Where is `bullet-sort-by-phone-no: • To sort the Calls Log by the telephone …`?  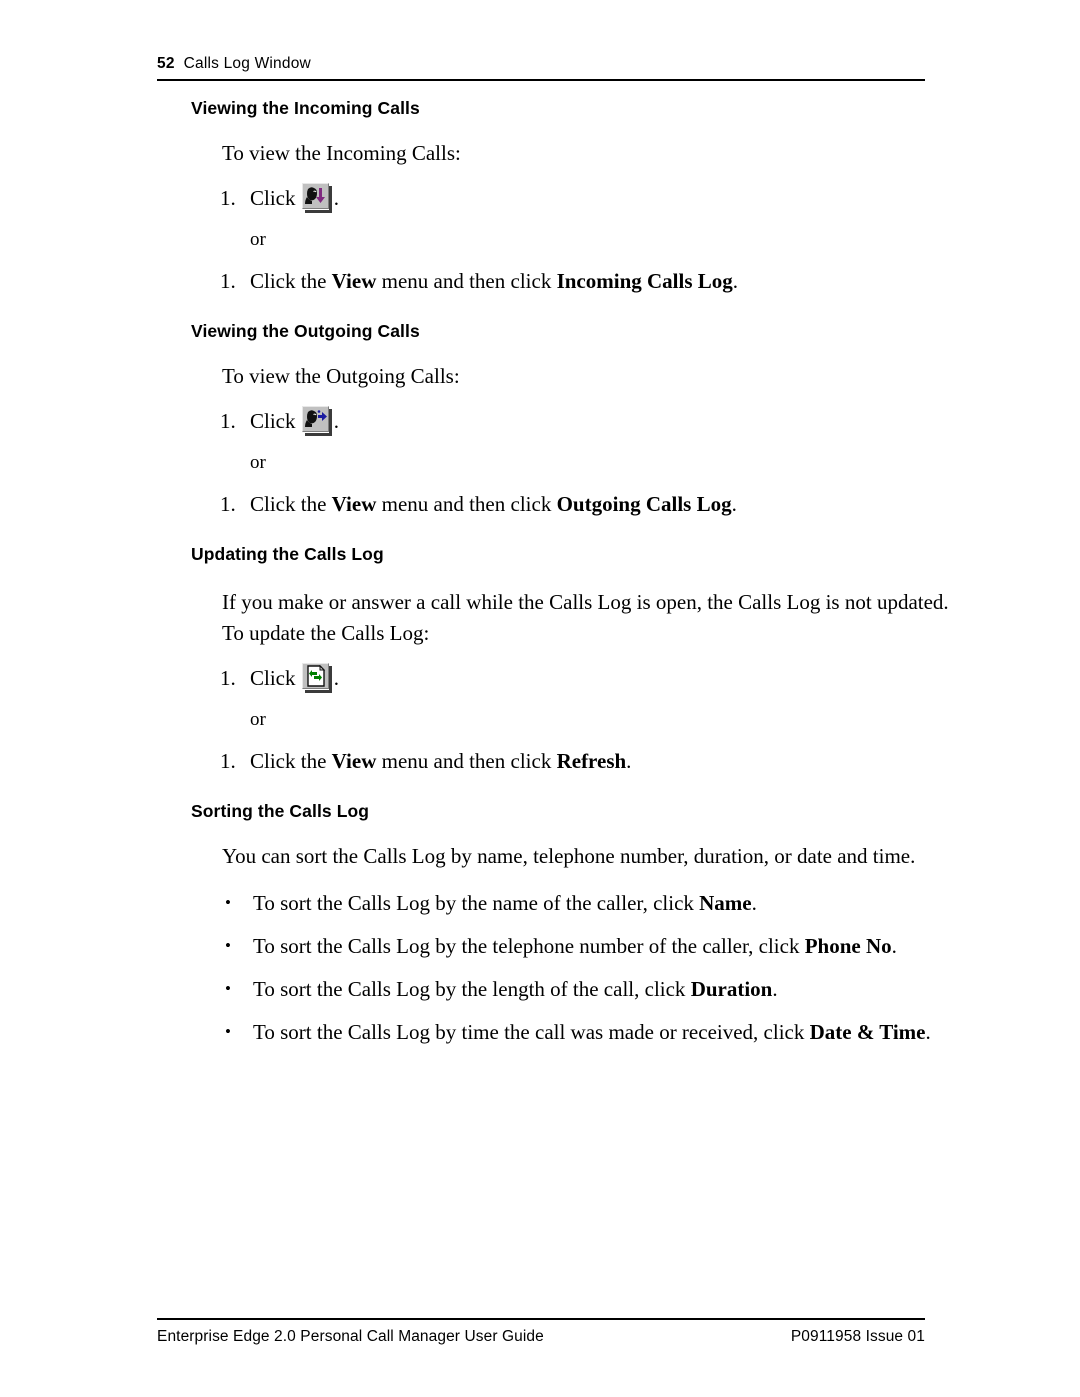 bullet-sort-by-phone-no: • To sort the Calls Log by the telephone … is located at coordinates (597, 946).